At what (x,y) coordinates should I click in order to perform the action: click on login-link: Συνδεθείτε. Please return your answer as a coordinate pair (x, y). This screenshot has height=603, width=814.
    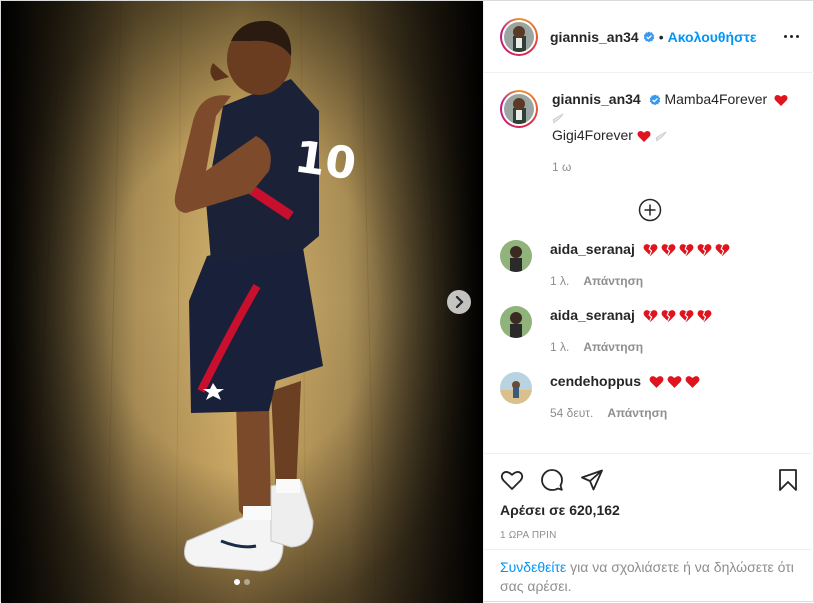
    Looking at the image, I should click on (533, 567).